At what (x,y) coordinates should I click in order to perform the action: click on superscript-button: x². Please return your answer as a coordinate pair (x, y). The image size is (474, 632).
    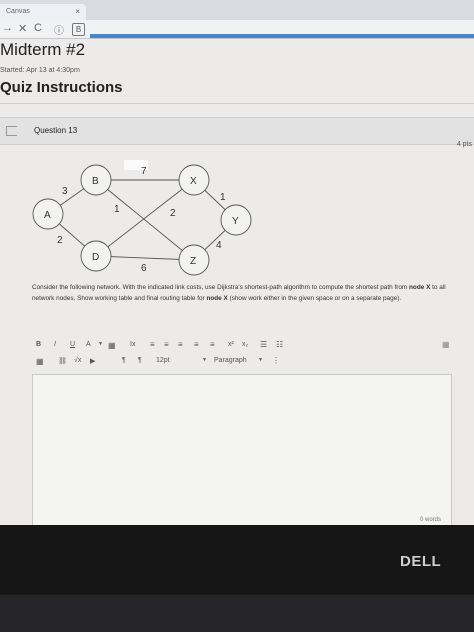
    Looking at the image, I should click on (231, 344).